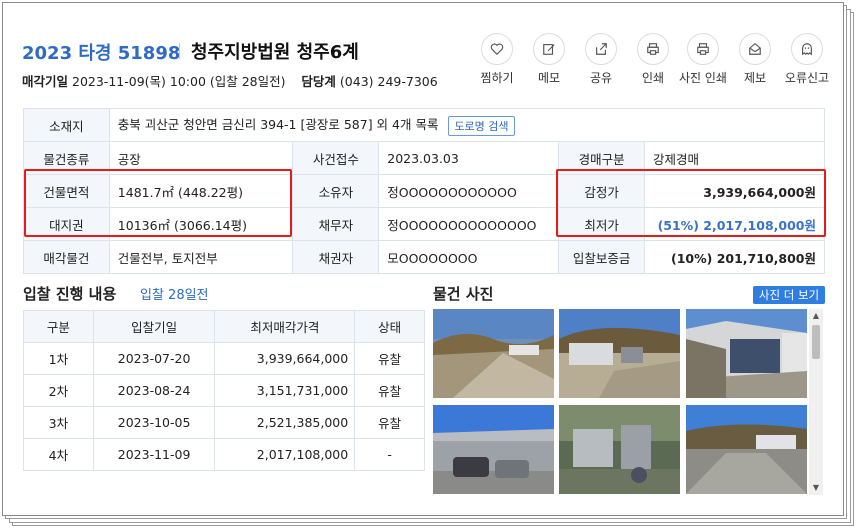 The image size is (858, 529). Describe the element at coordinates (58, 358) in the screenshot. I see `round-cell: 1차` at that location.